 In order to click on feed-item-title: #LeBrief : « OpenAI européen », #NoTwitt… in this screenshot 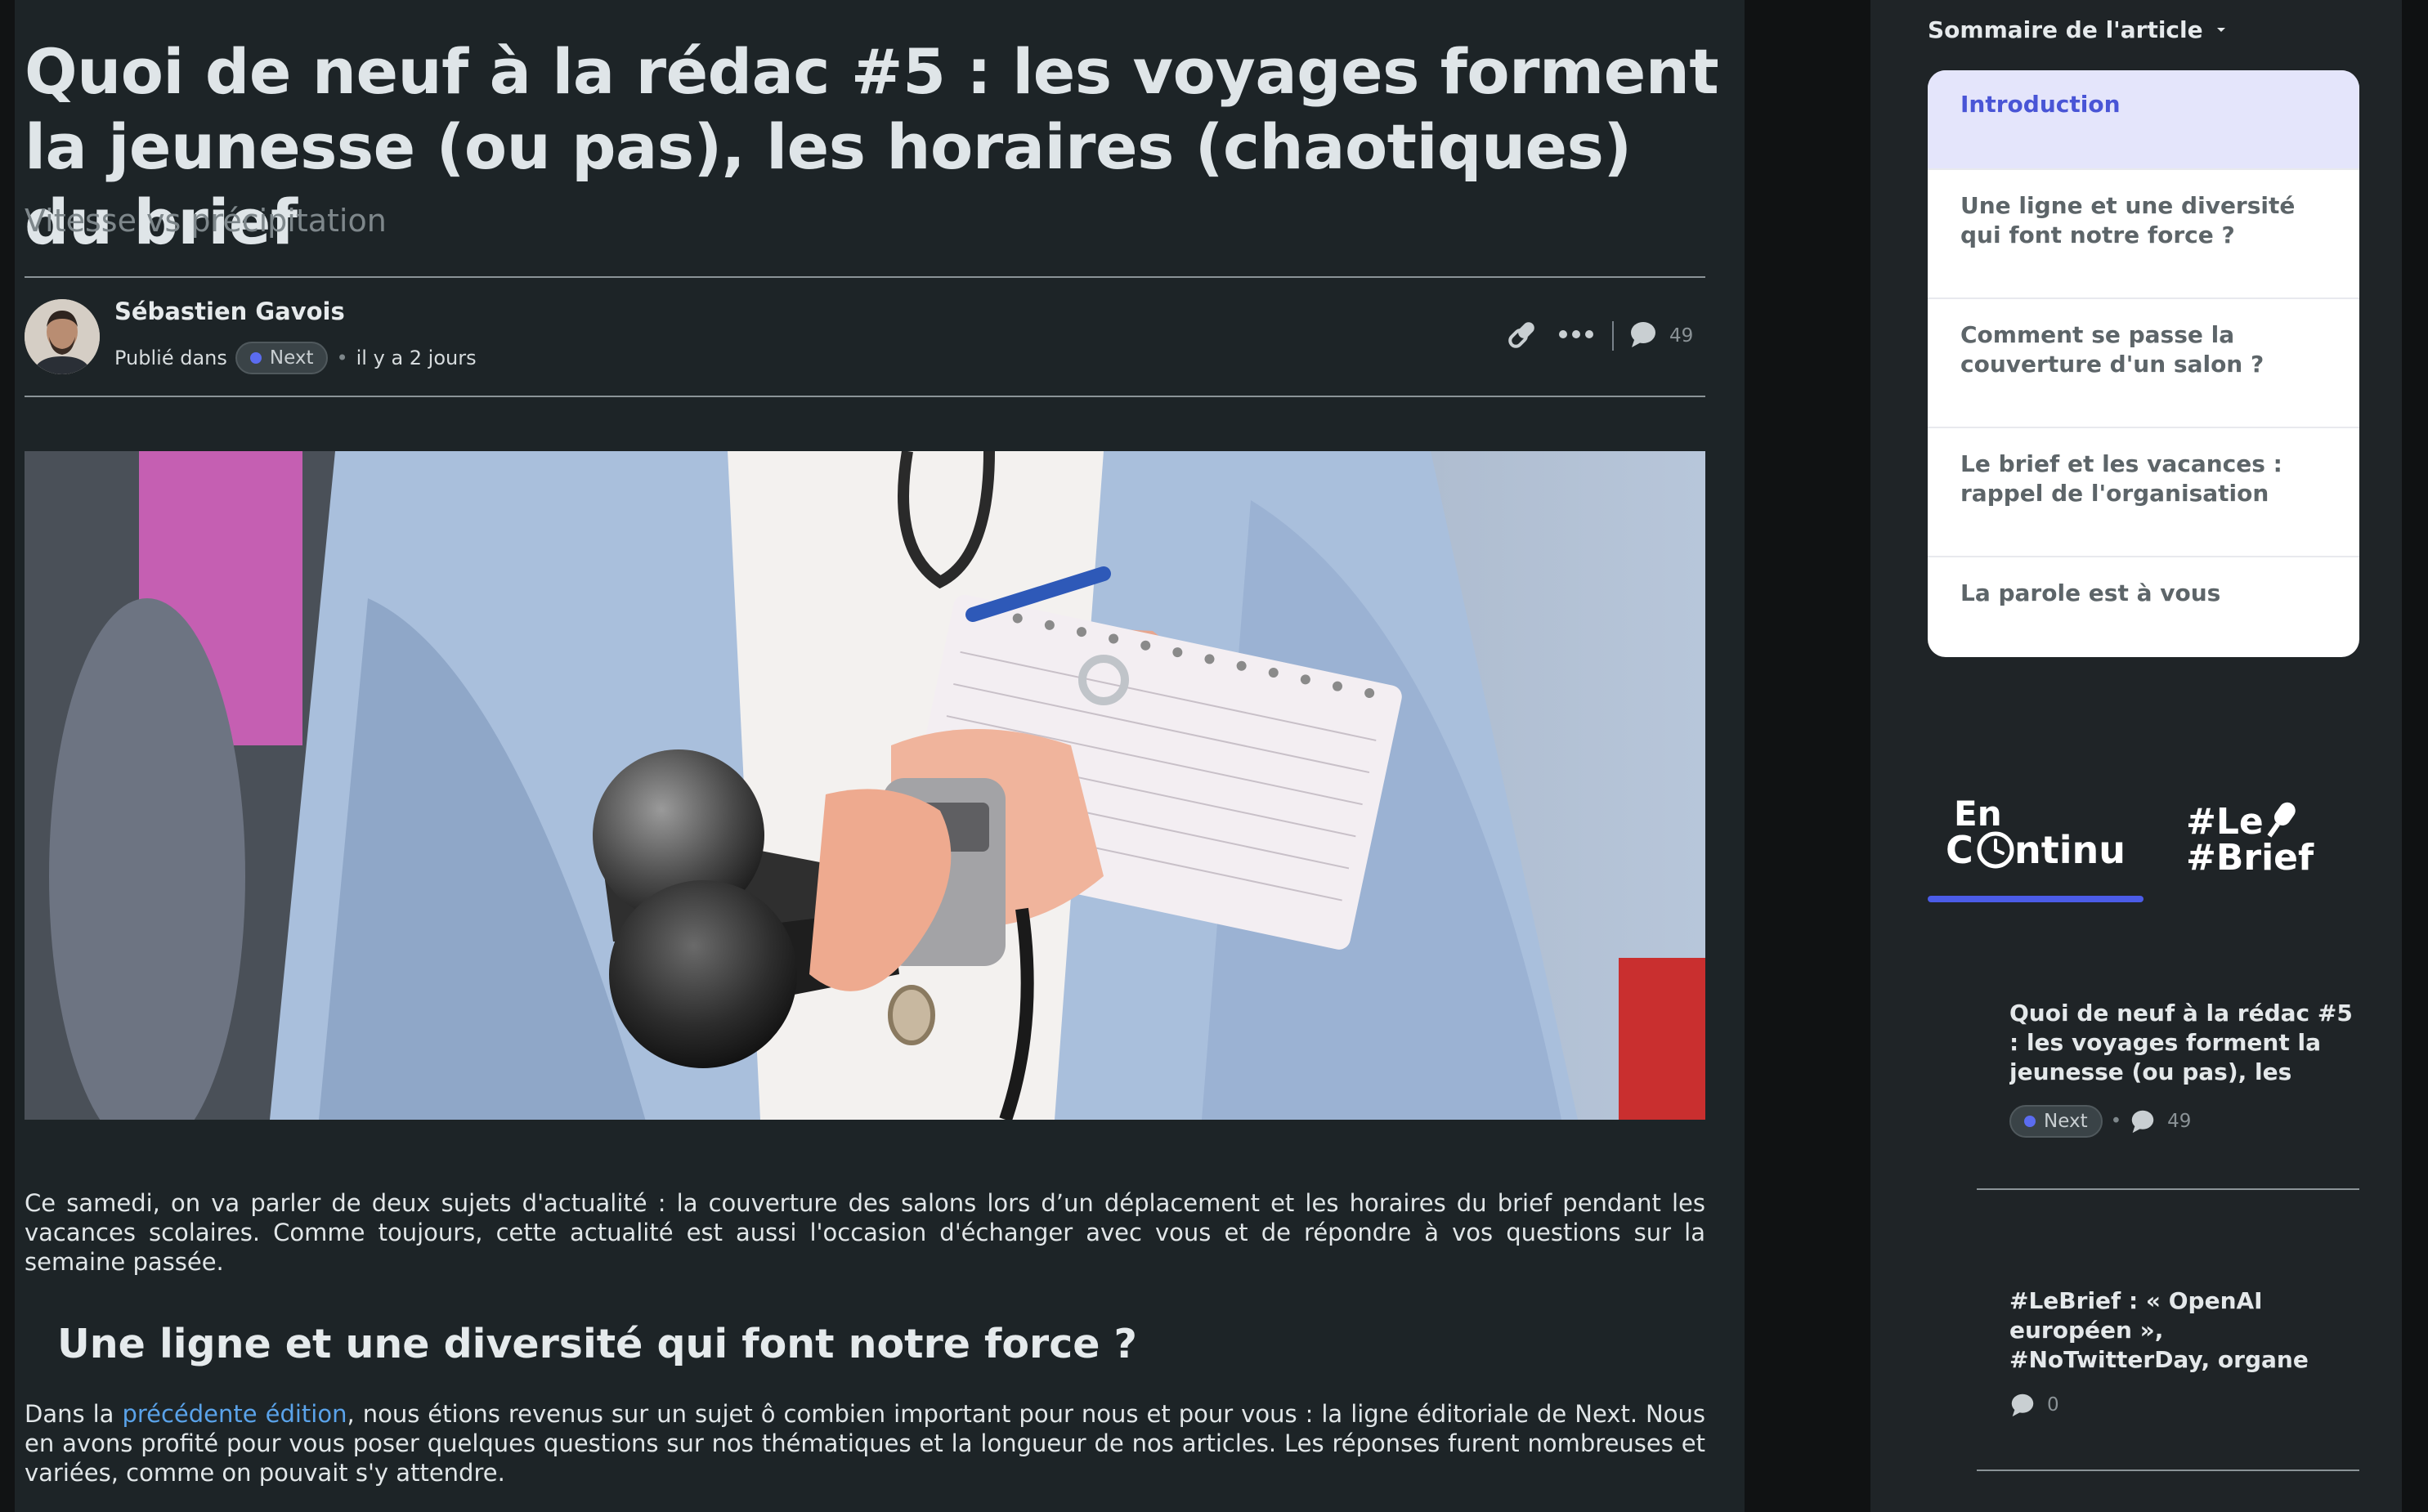, I will do `click(2185, 1330)`.